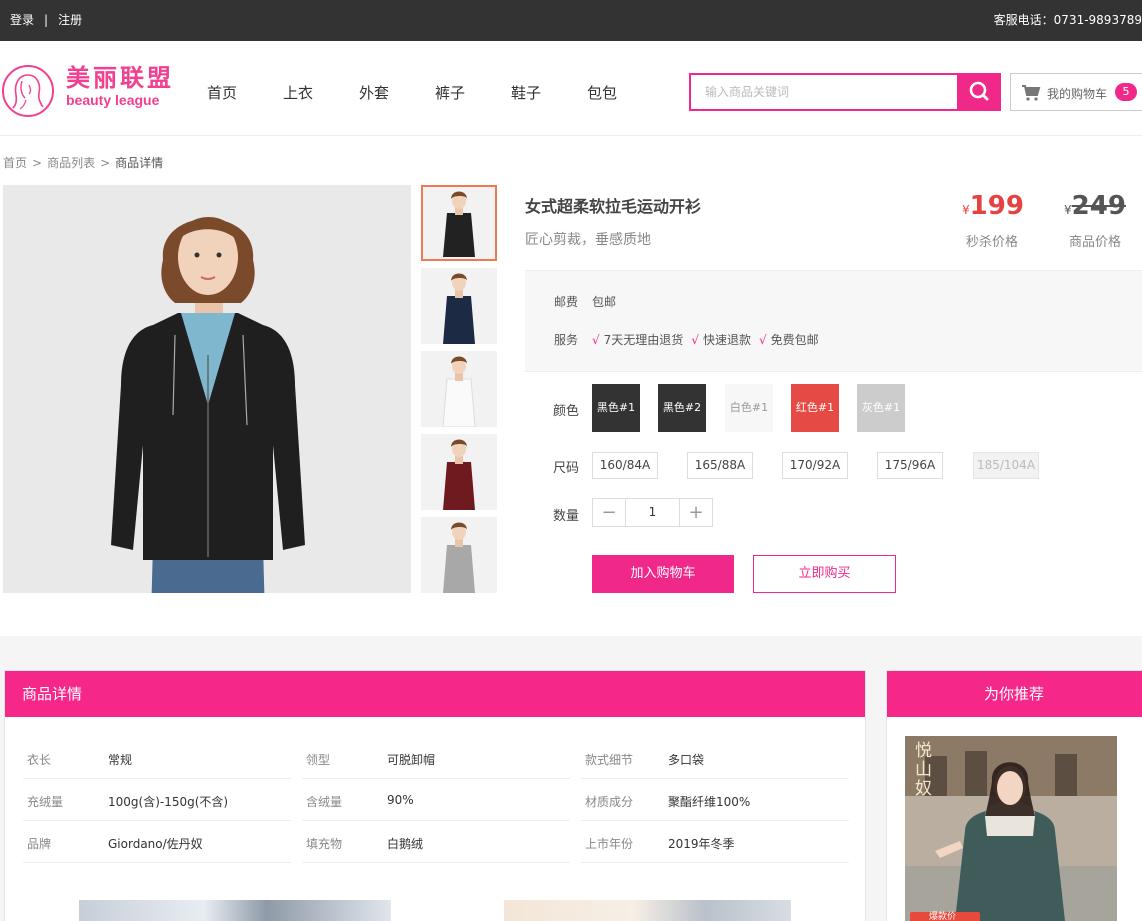  What do you see at coordinates (715, 842) in the screenshot?
I see `attribute-cell: 上市年份 2019年冬季` at bounding box center [715, 842].